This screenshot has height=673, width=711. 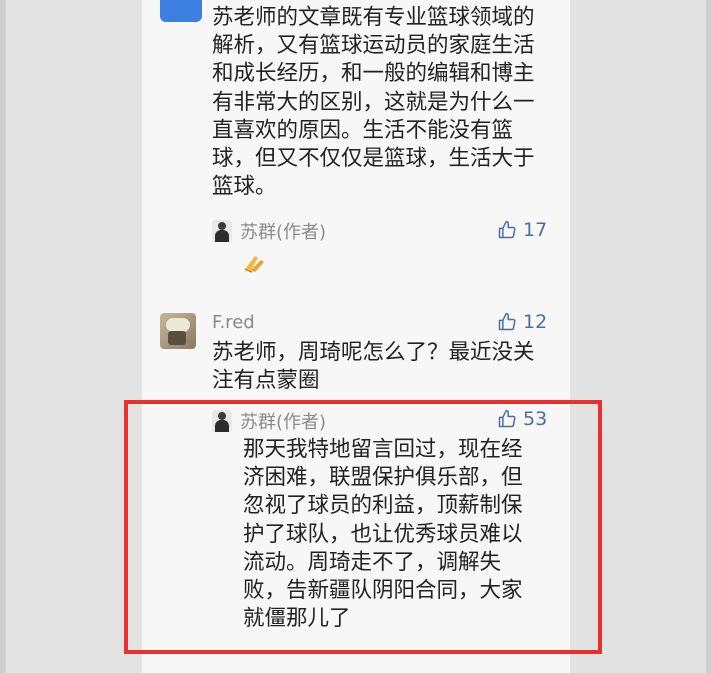 I want to click on author-name: 苏群(作者), so click(x=283, y=232).